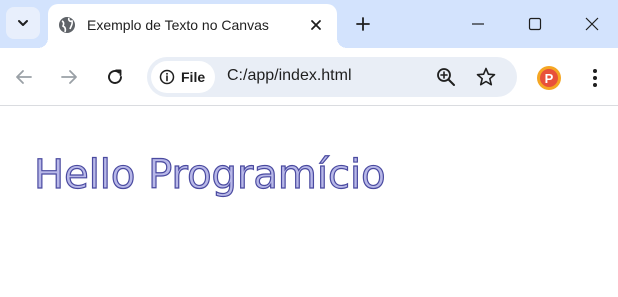 This screenshot has width=618, height=297. I want to click on site-info-label: File, so click(193, 77).